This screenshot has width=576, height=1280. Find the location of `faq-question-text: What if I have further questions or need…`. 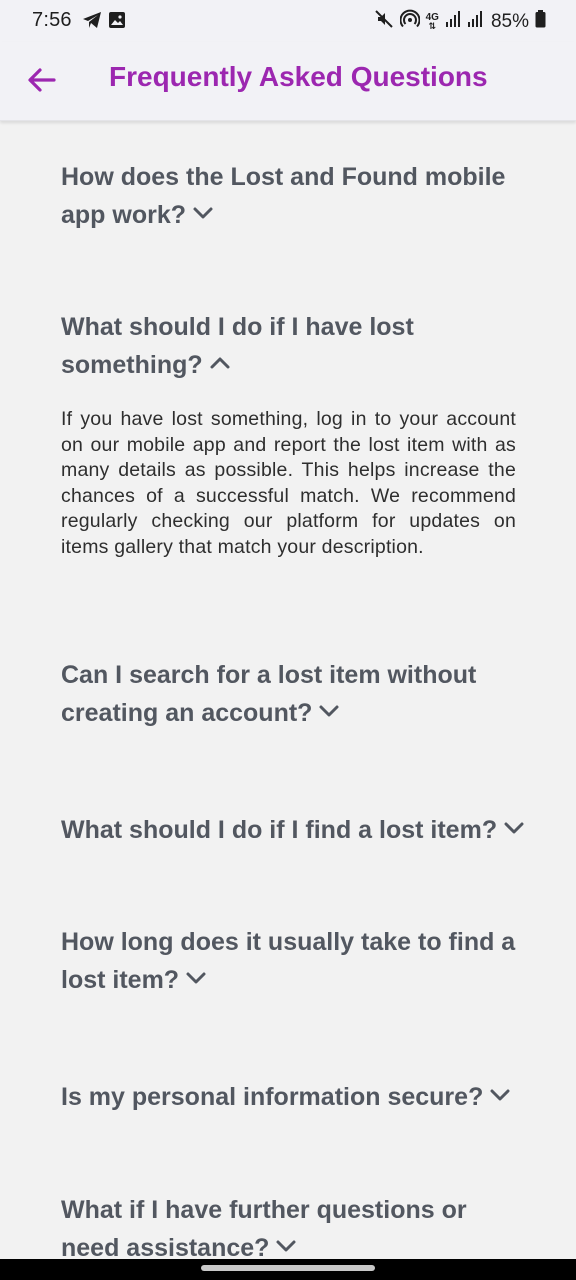

faq-question-text: What if I have further questions or need… is located at coordinates (264, 1227).